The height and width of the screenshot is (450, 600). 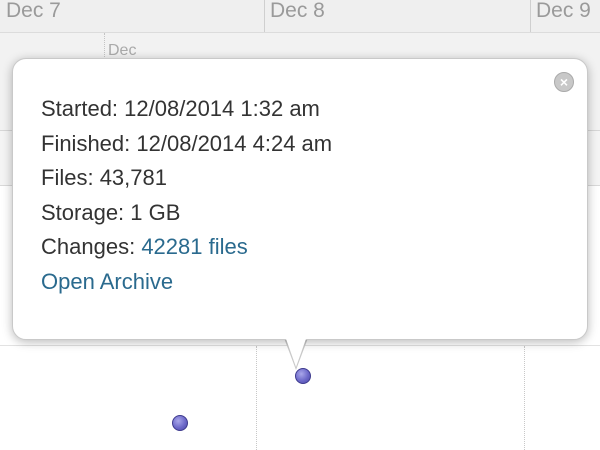 I want to click on changes-row: Changes: 42281 files, so click(x=186, y=247).